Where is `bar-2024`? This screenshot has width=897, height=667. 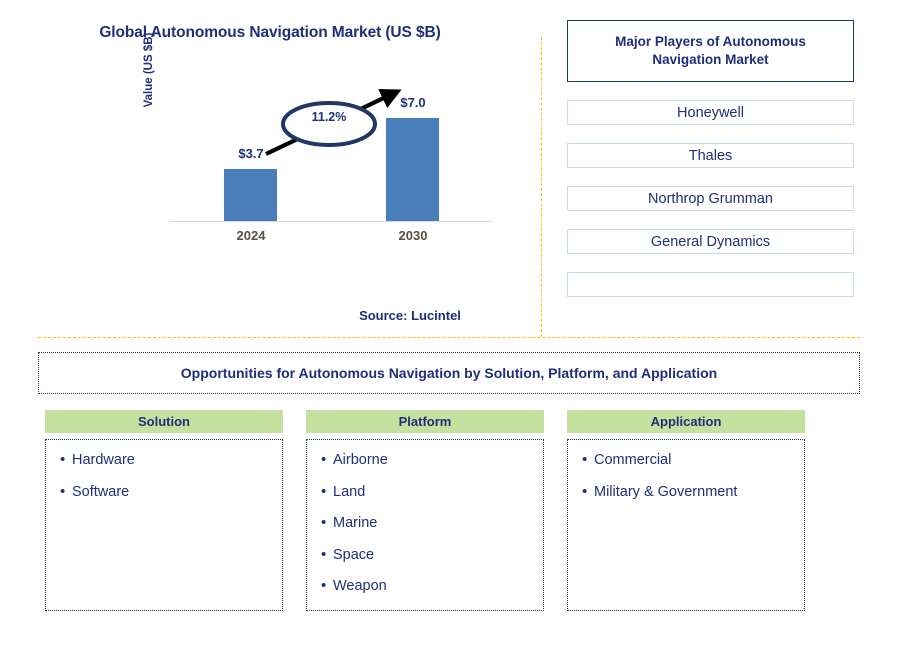 bar-2024 is located at coordinates (250, 195).